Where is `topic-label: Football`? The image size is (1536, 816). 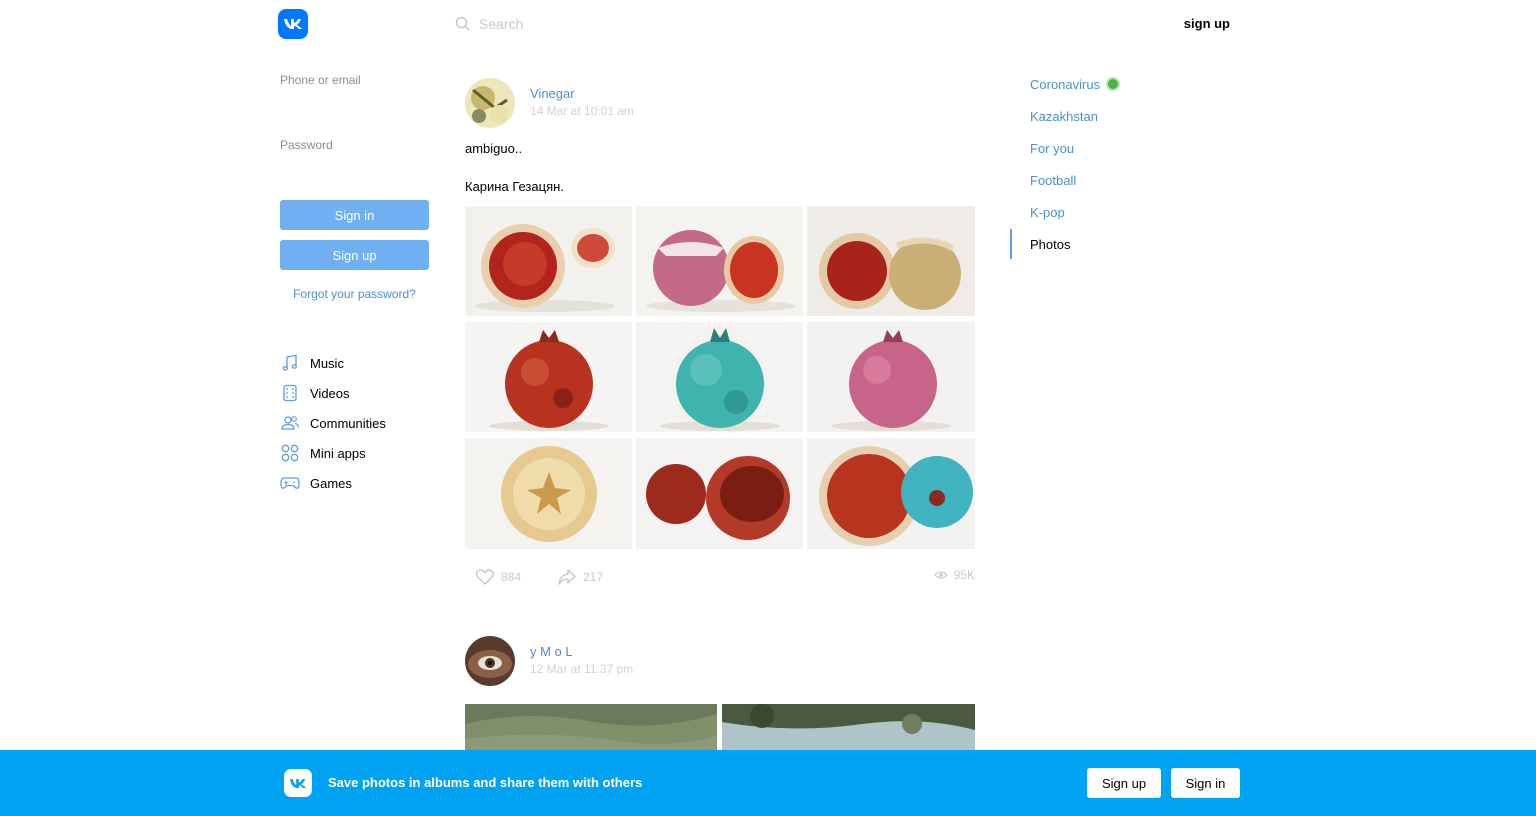 topic-label: Football is located at coordinates (1053, 180).